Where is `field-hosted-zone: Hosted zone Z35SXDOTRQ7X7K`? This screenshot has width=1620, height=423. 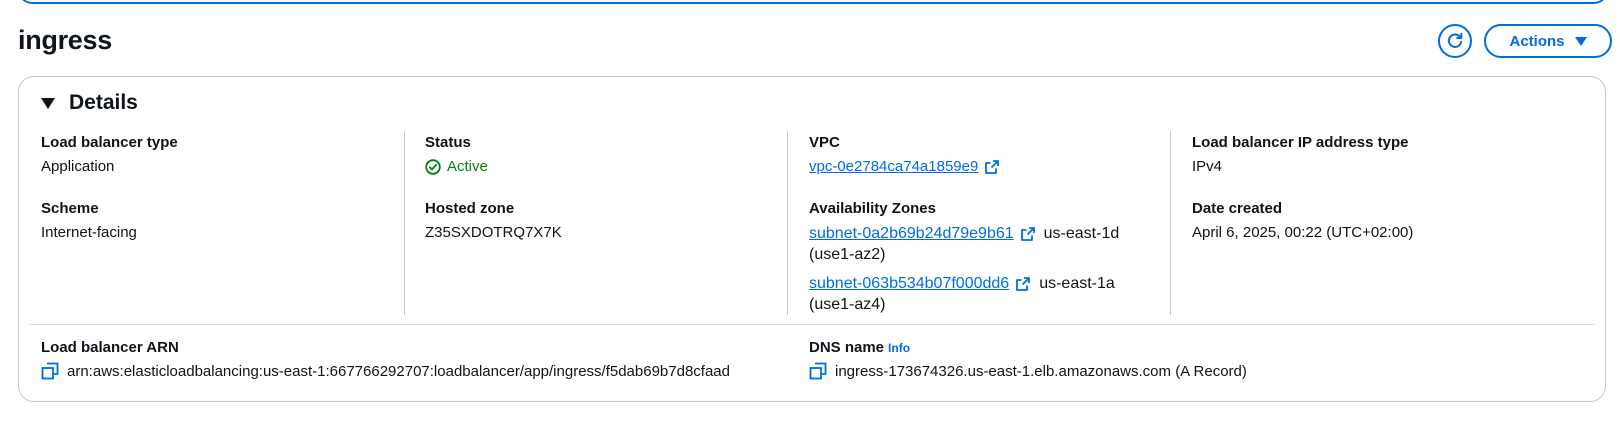 field-hosted-zone: Hosted zone Z35SXDOTRQ7X7K is located at coordinates (493, 221).